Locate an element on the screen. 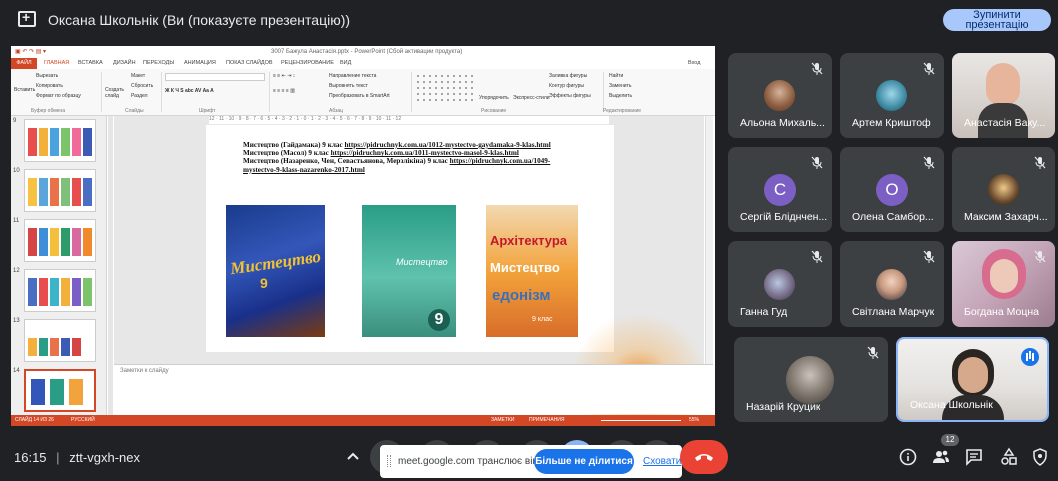  shape-fill-button: Заливка фигуры is located at coordinates (568, 76).